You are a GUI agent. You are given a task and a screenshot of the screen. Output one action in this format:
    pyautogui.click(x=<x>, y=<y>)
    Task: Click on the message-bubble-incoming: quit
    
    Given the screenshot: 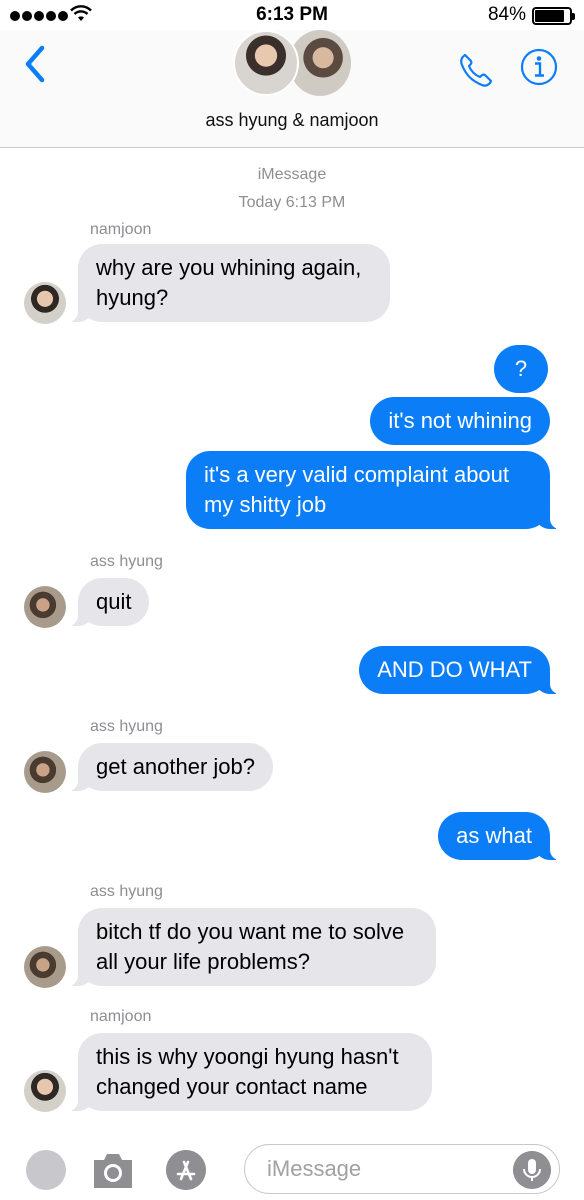 What is the action you would take?
    pyautogui.click(x=108, y=602)
    